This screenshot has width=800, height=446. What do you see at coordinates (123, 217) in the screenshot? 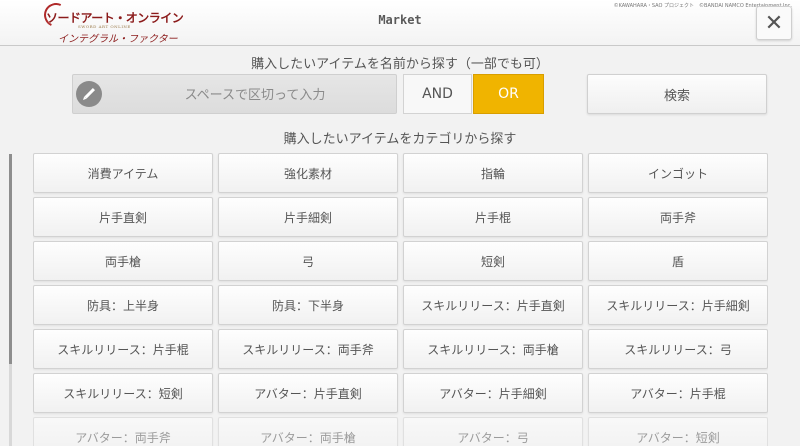
I see `category-button: 片手直剣` at bounding box center [123, 217].